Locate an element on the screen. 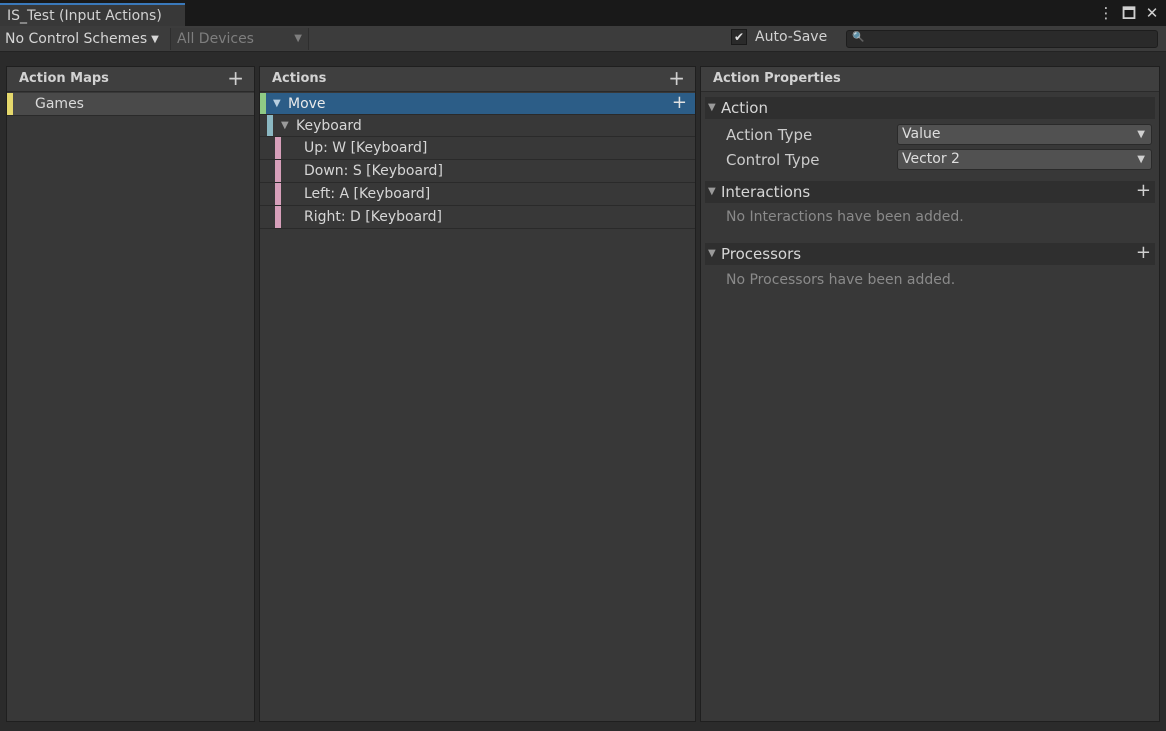  window-titlebar: IS_Test (Input Actions) ⋮ 🗖 ✕ is located at coordinates (583, 13).